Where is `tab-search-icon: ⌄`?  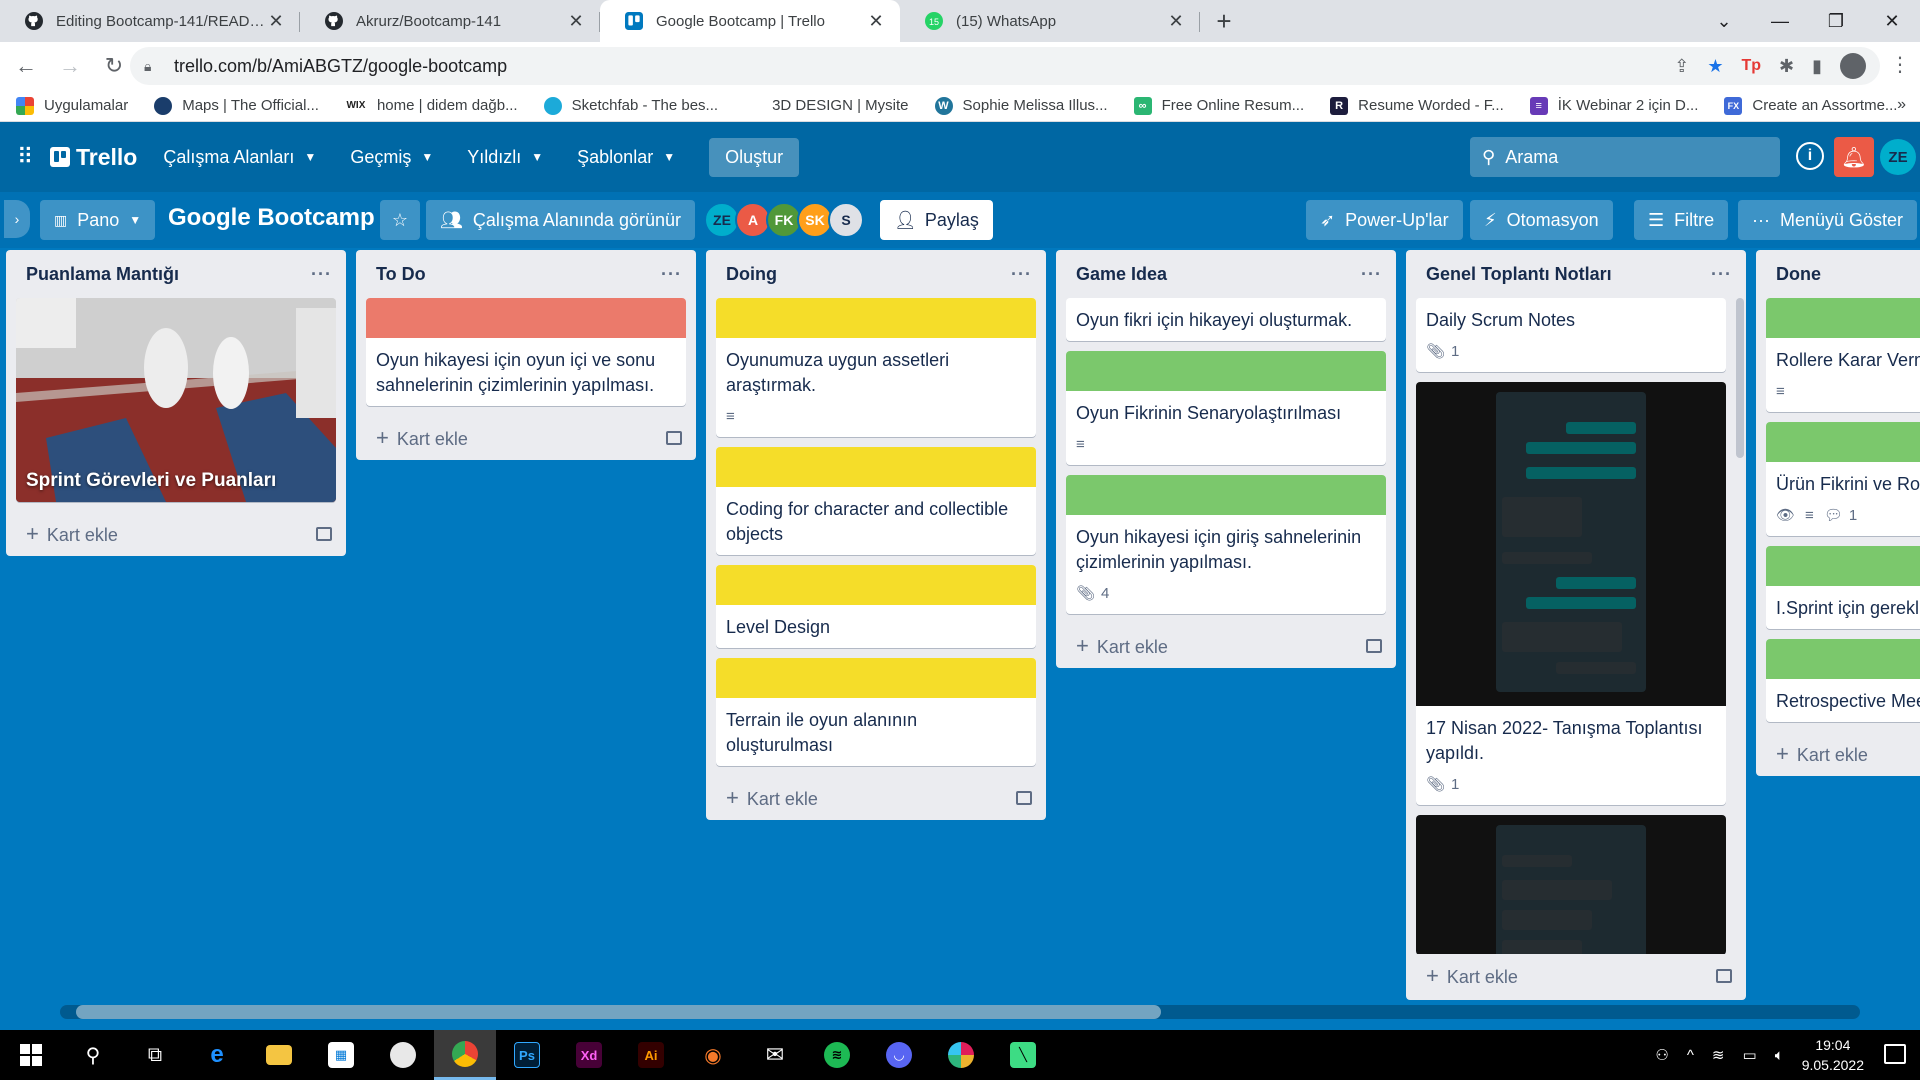
tab-search-icon: ⌄ is located at coordinates (1724, 21).